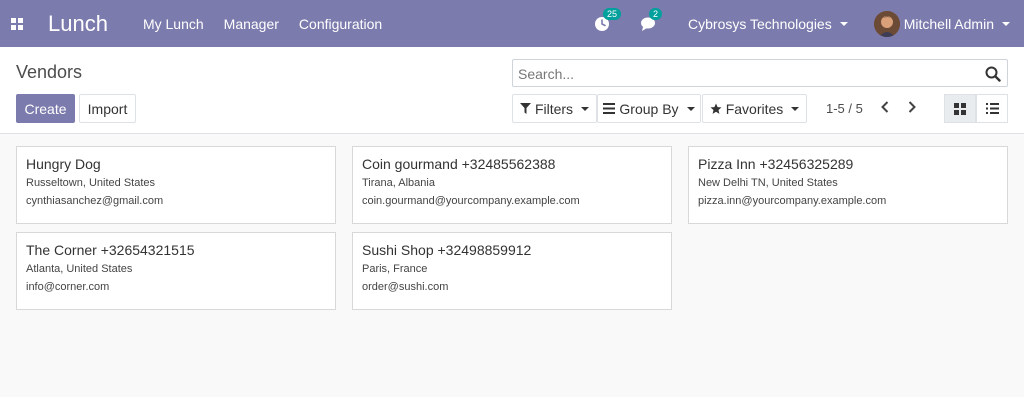  I want to click on vendor-email: coin.gourmand@yourcompany.example.com, so click(471, 201).